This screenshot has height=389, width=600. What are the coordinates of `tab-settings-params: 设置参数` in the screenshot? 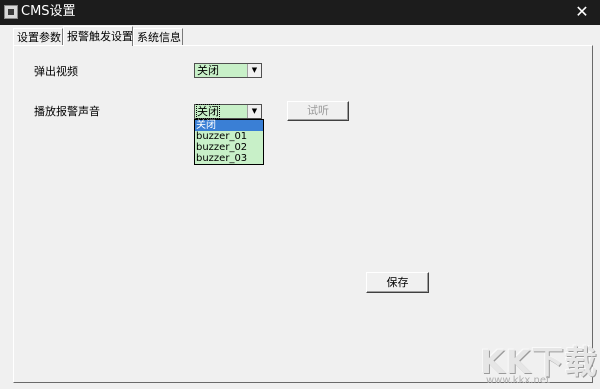 It's located at (38, 36).